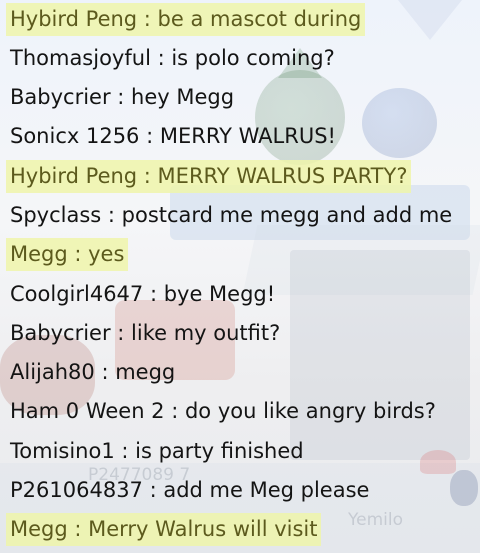  Describe the element at coordinates (190, 490) in the screenshot. I see `chat-message: P261064837 : add me Meg please` at that location.